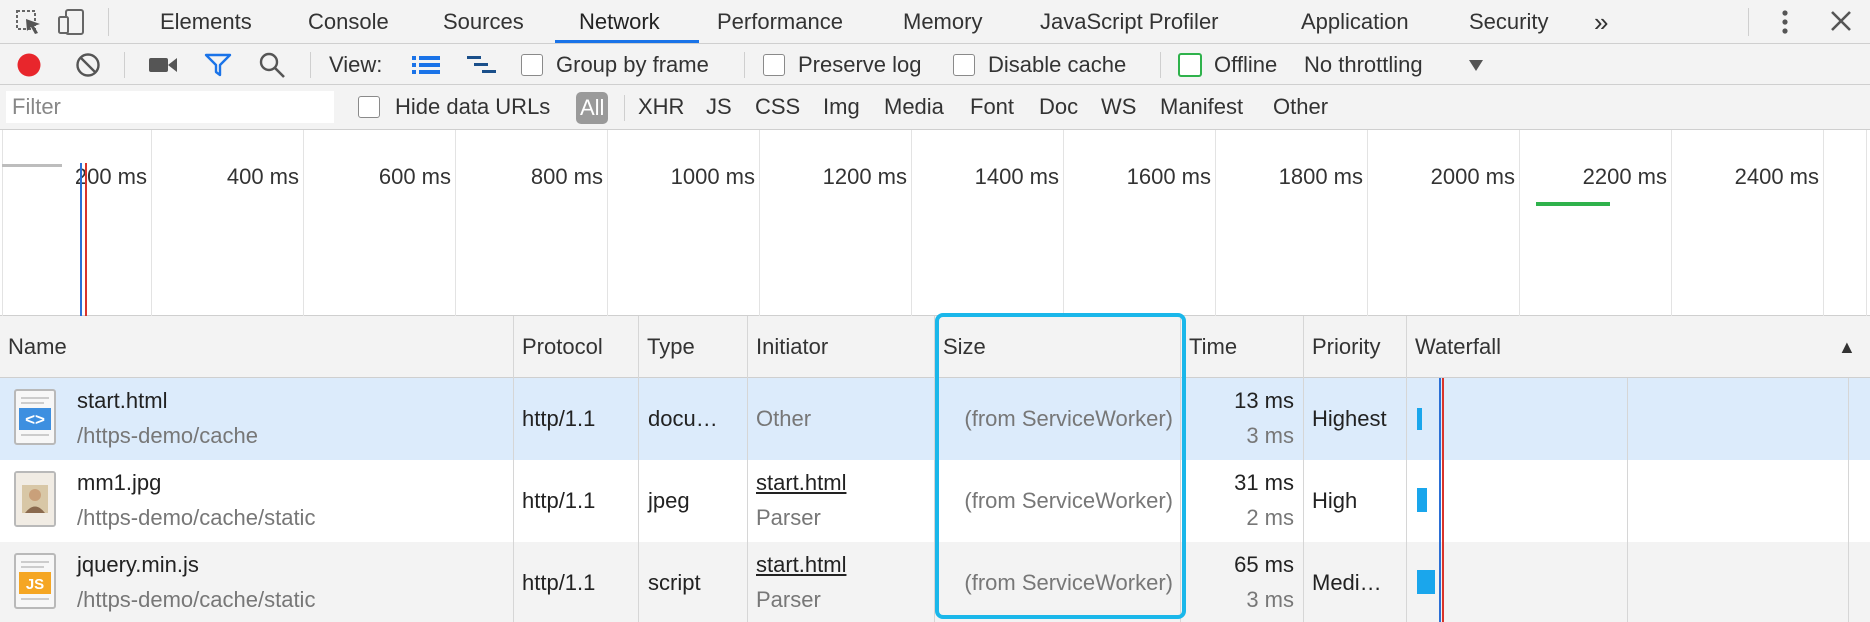  What do you see at coordinates (1209, 347) in the screenshot?
I see `column-header-time: Time` at bounding box center [1209, 347].